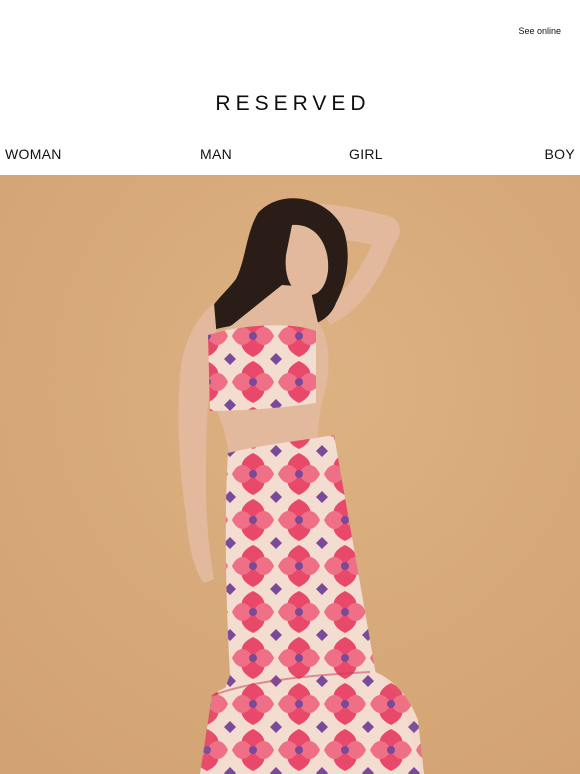 The image size is (580, 774). I want to click on nav-item-man: MAN, so click(216, 154).